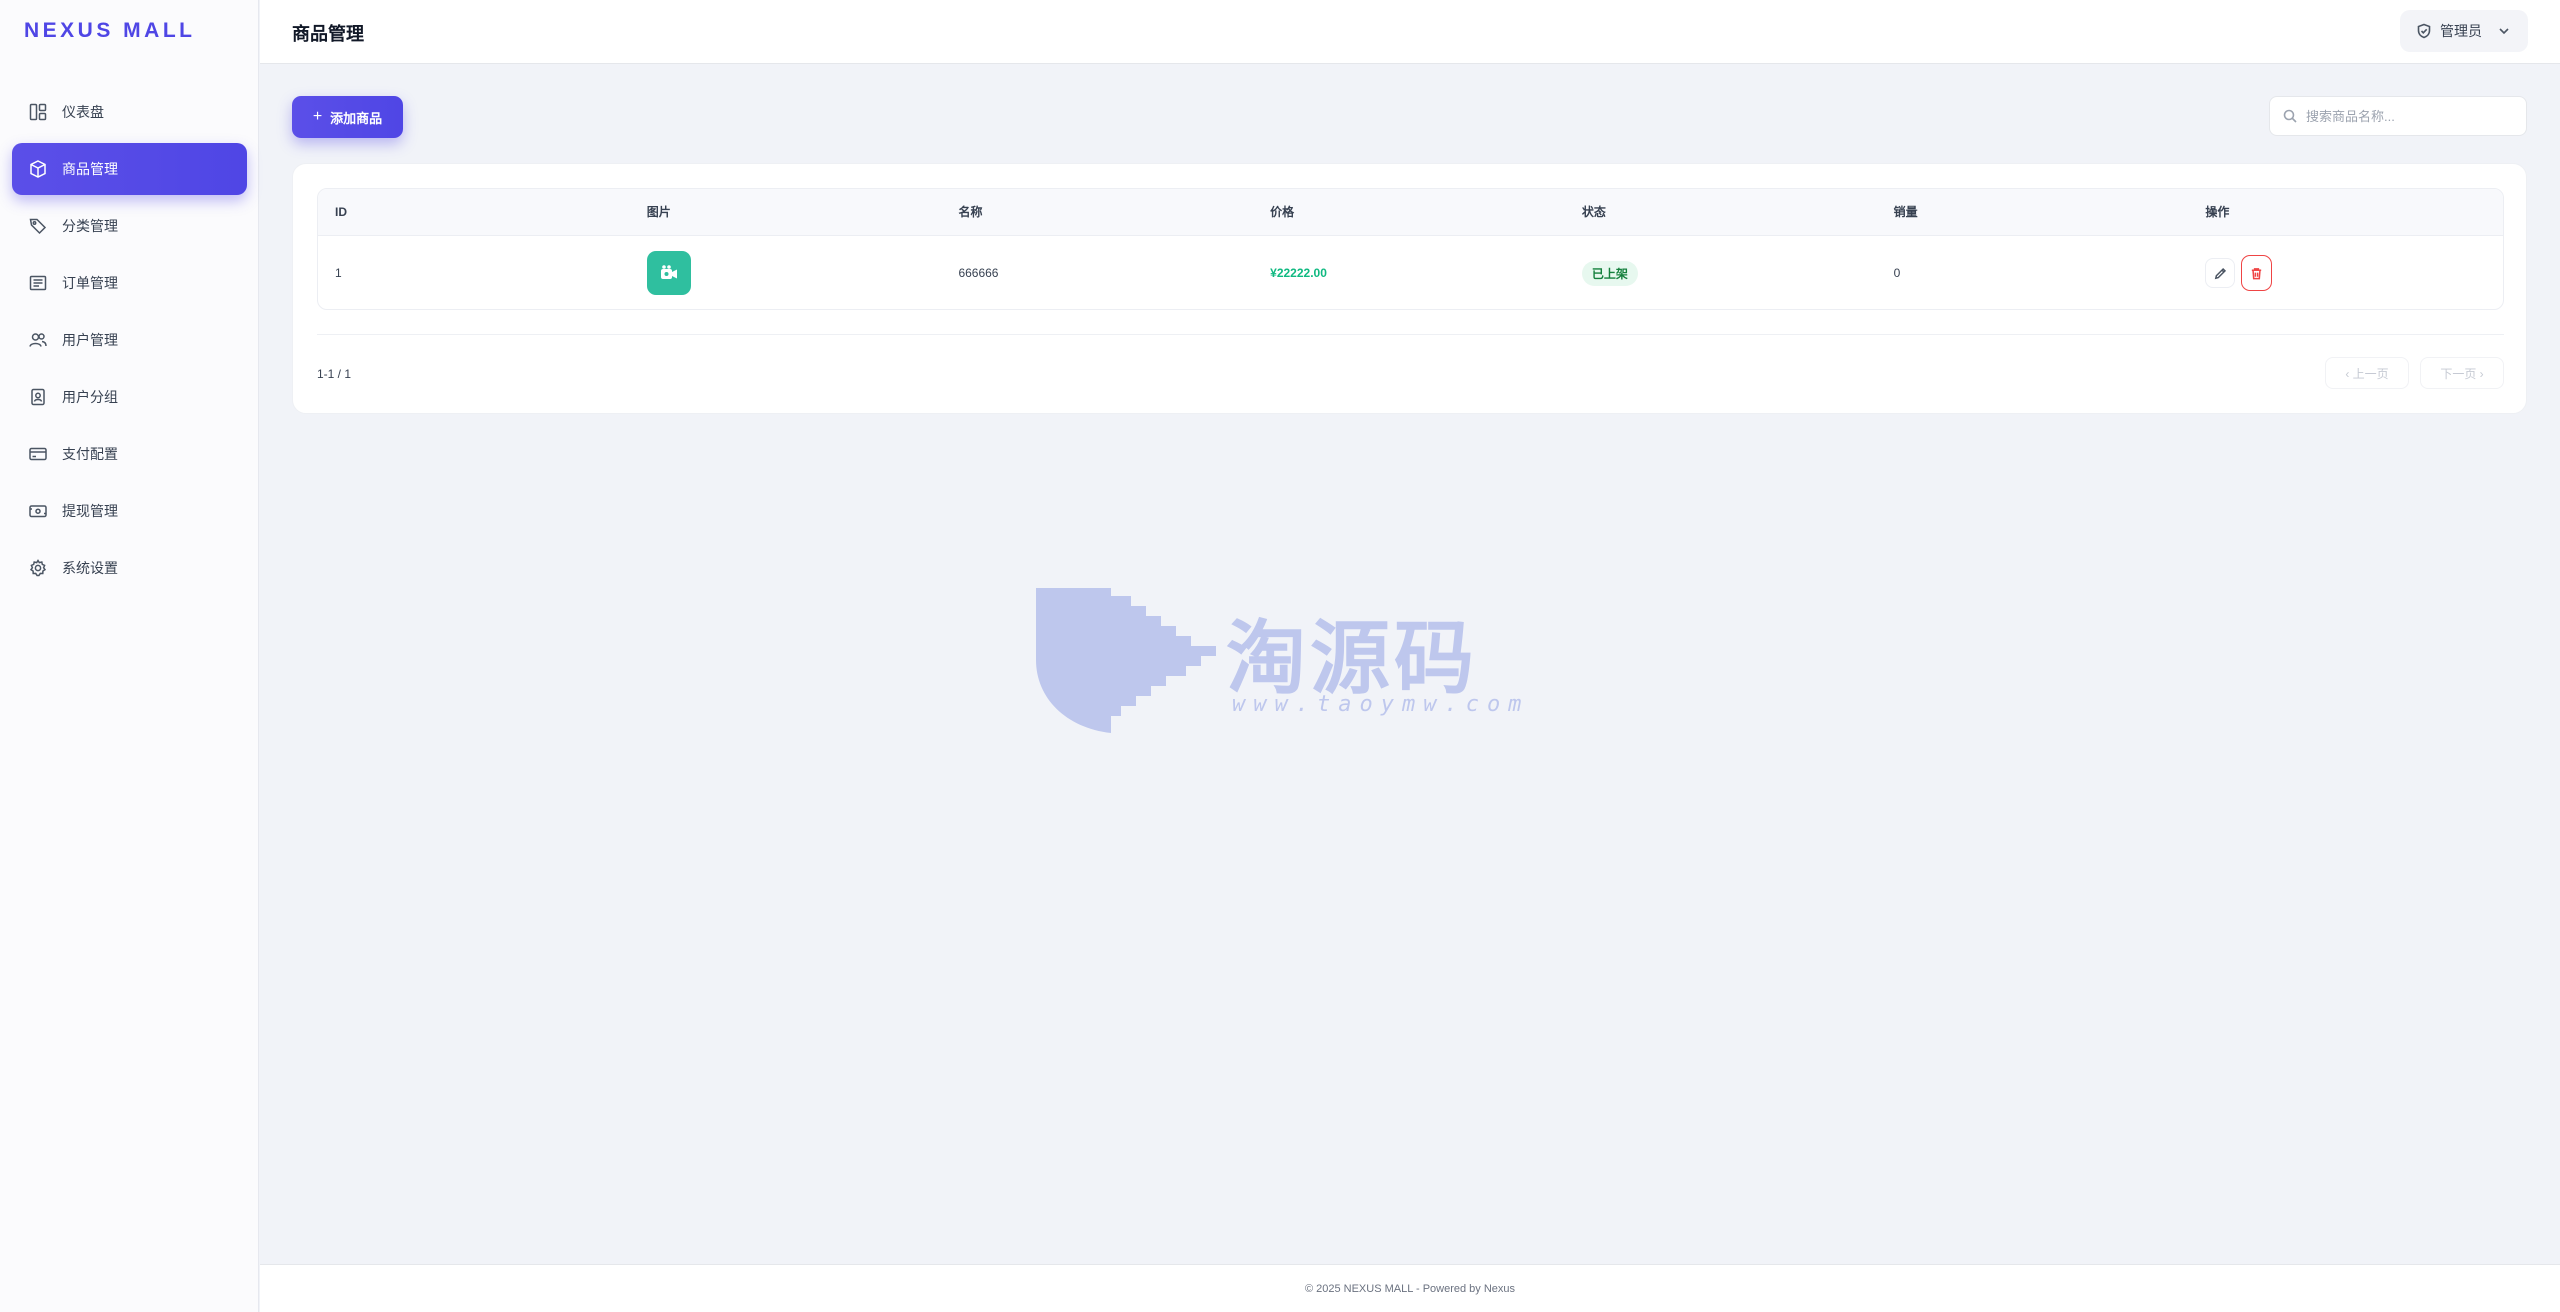  What do you see at coordinates (2461, 31) in the screenshot?
I see `user-menu-label: 管理员` at bounding box center [2461, 31].